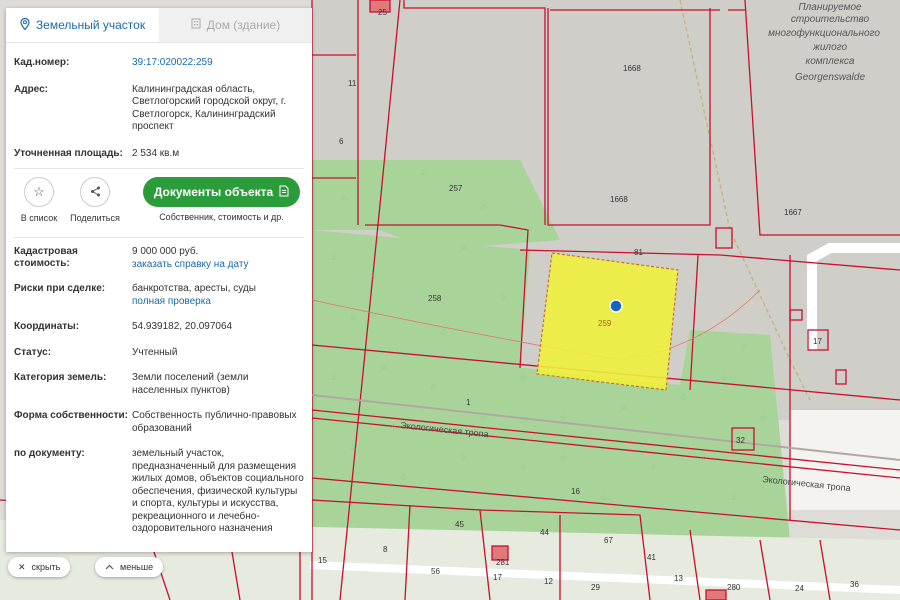 This screenshot has height=600, width=900. Describe the element at coordinates (49, 453) in the screenshot. I see `permitted-use-label: по документу:` at that location.